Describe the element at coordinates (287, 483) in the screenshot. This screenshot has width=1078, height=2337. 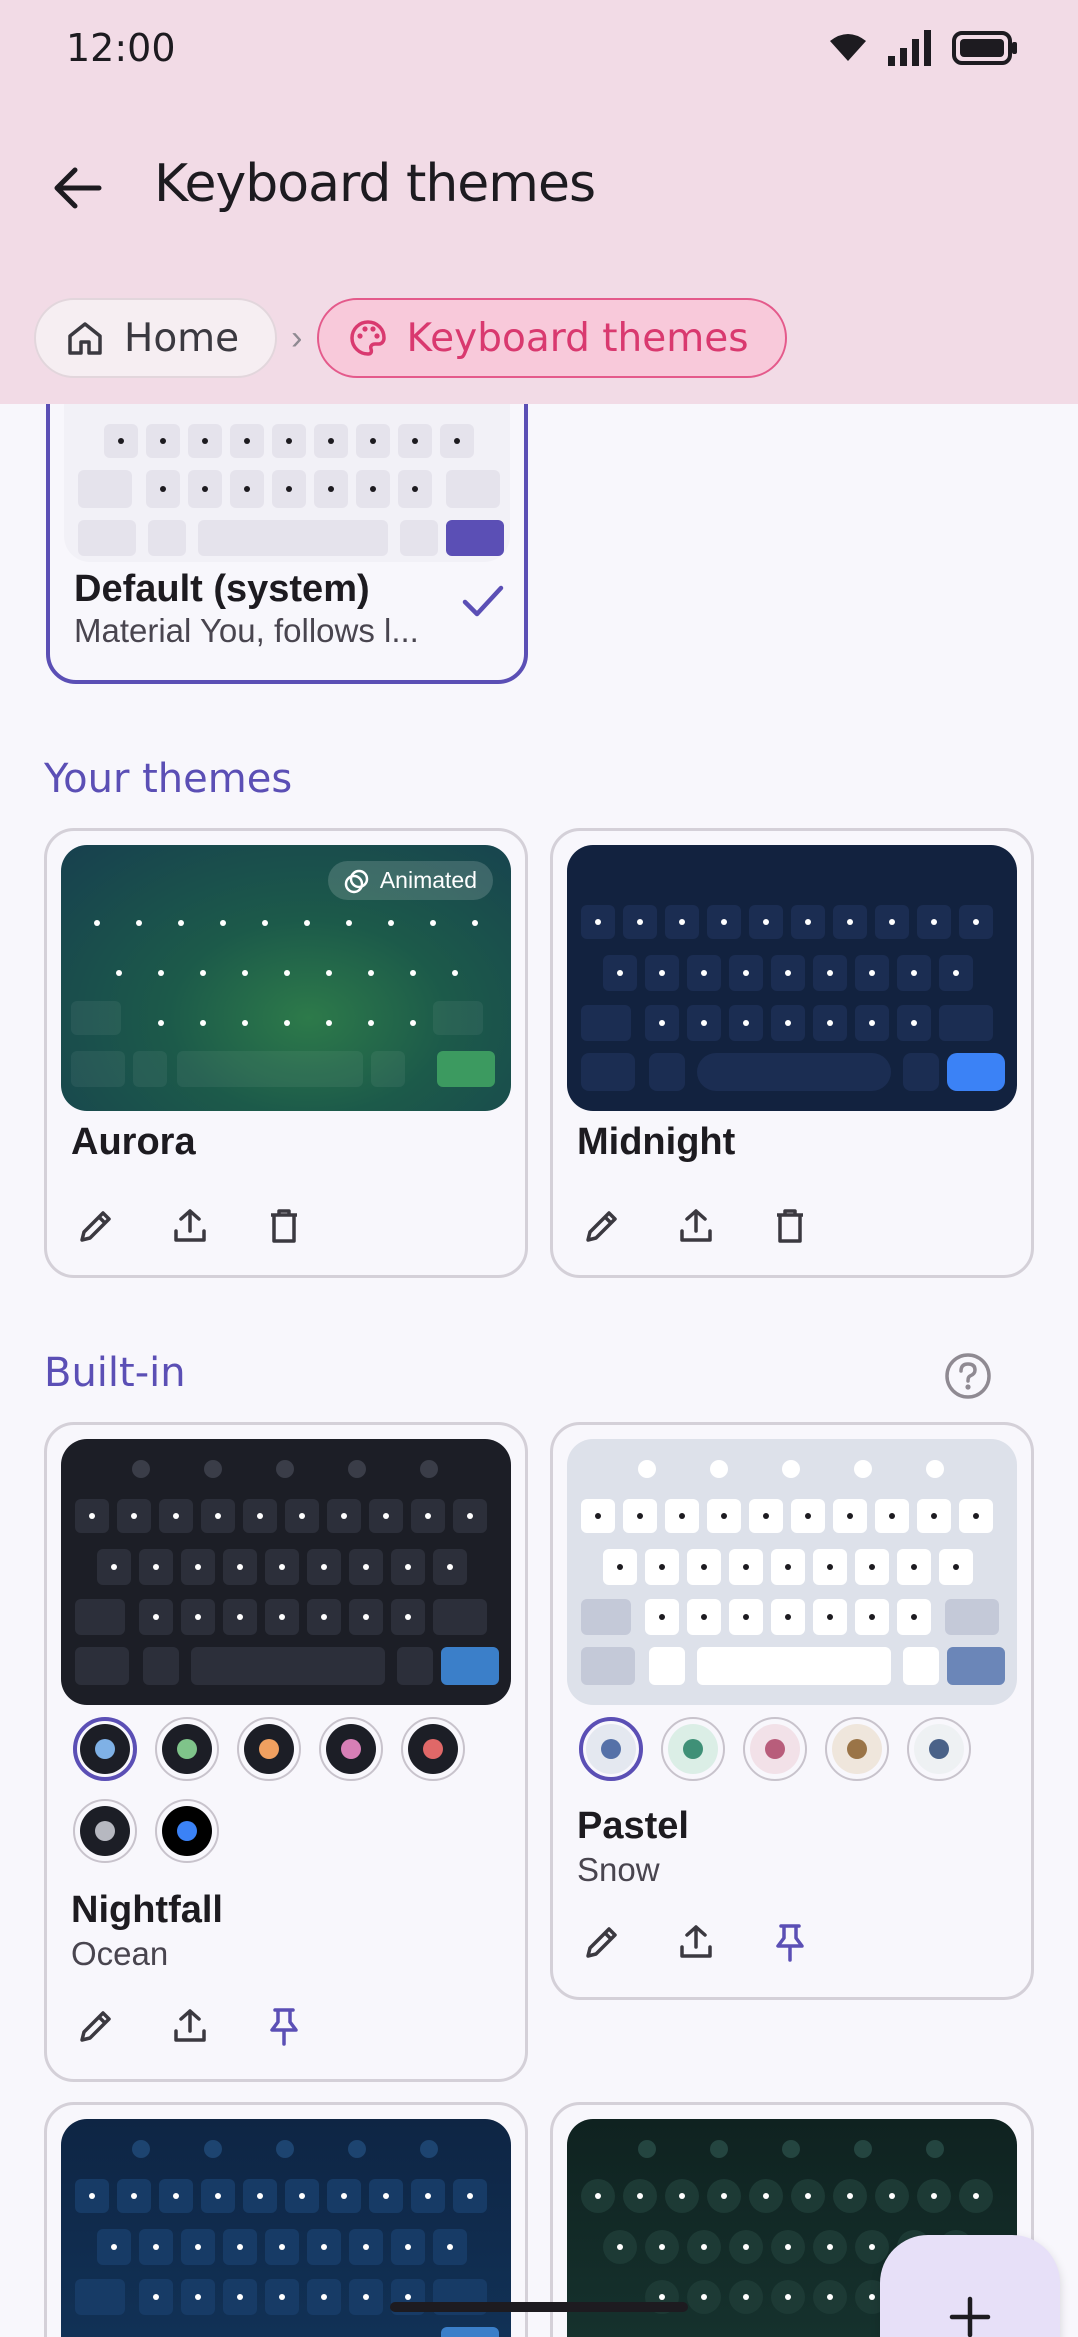
I see `keyboard-preview-default` at that location.